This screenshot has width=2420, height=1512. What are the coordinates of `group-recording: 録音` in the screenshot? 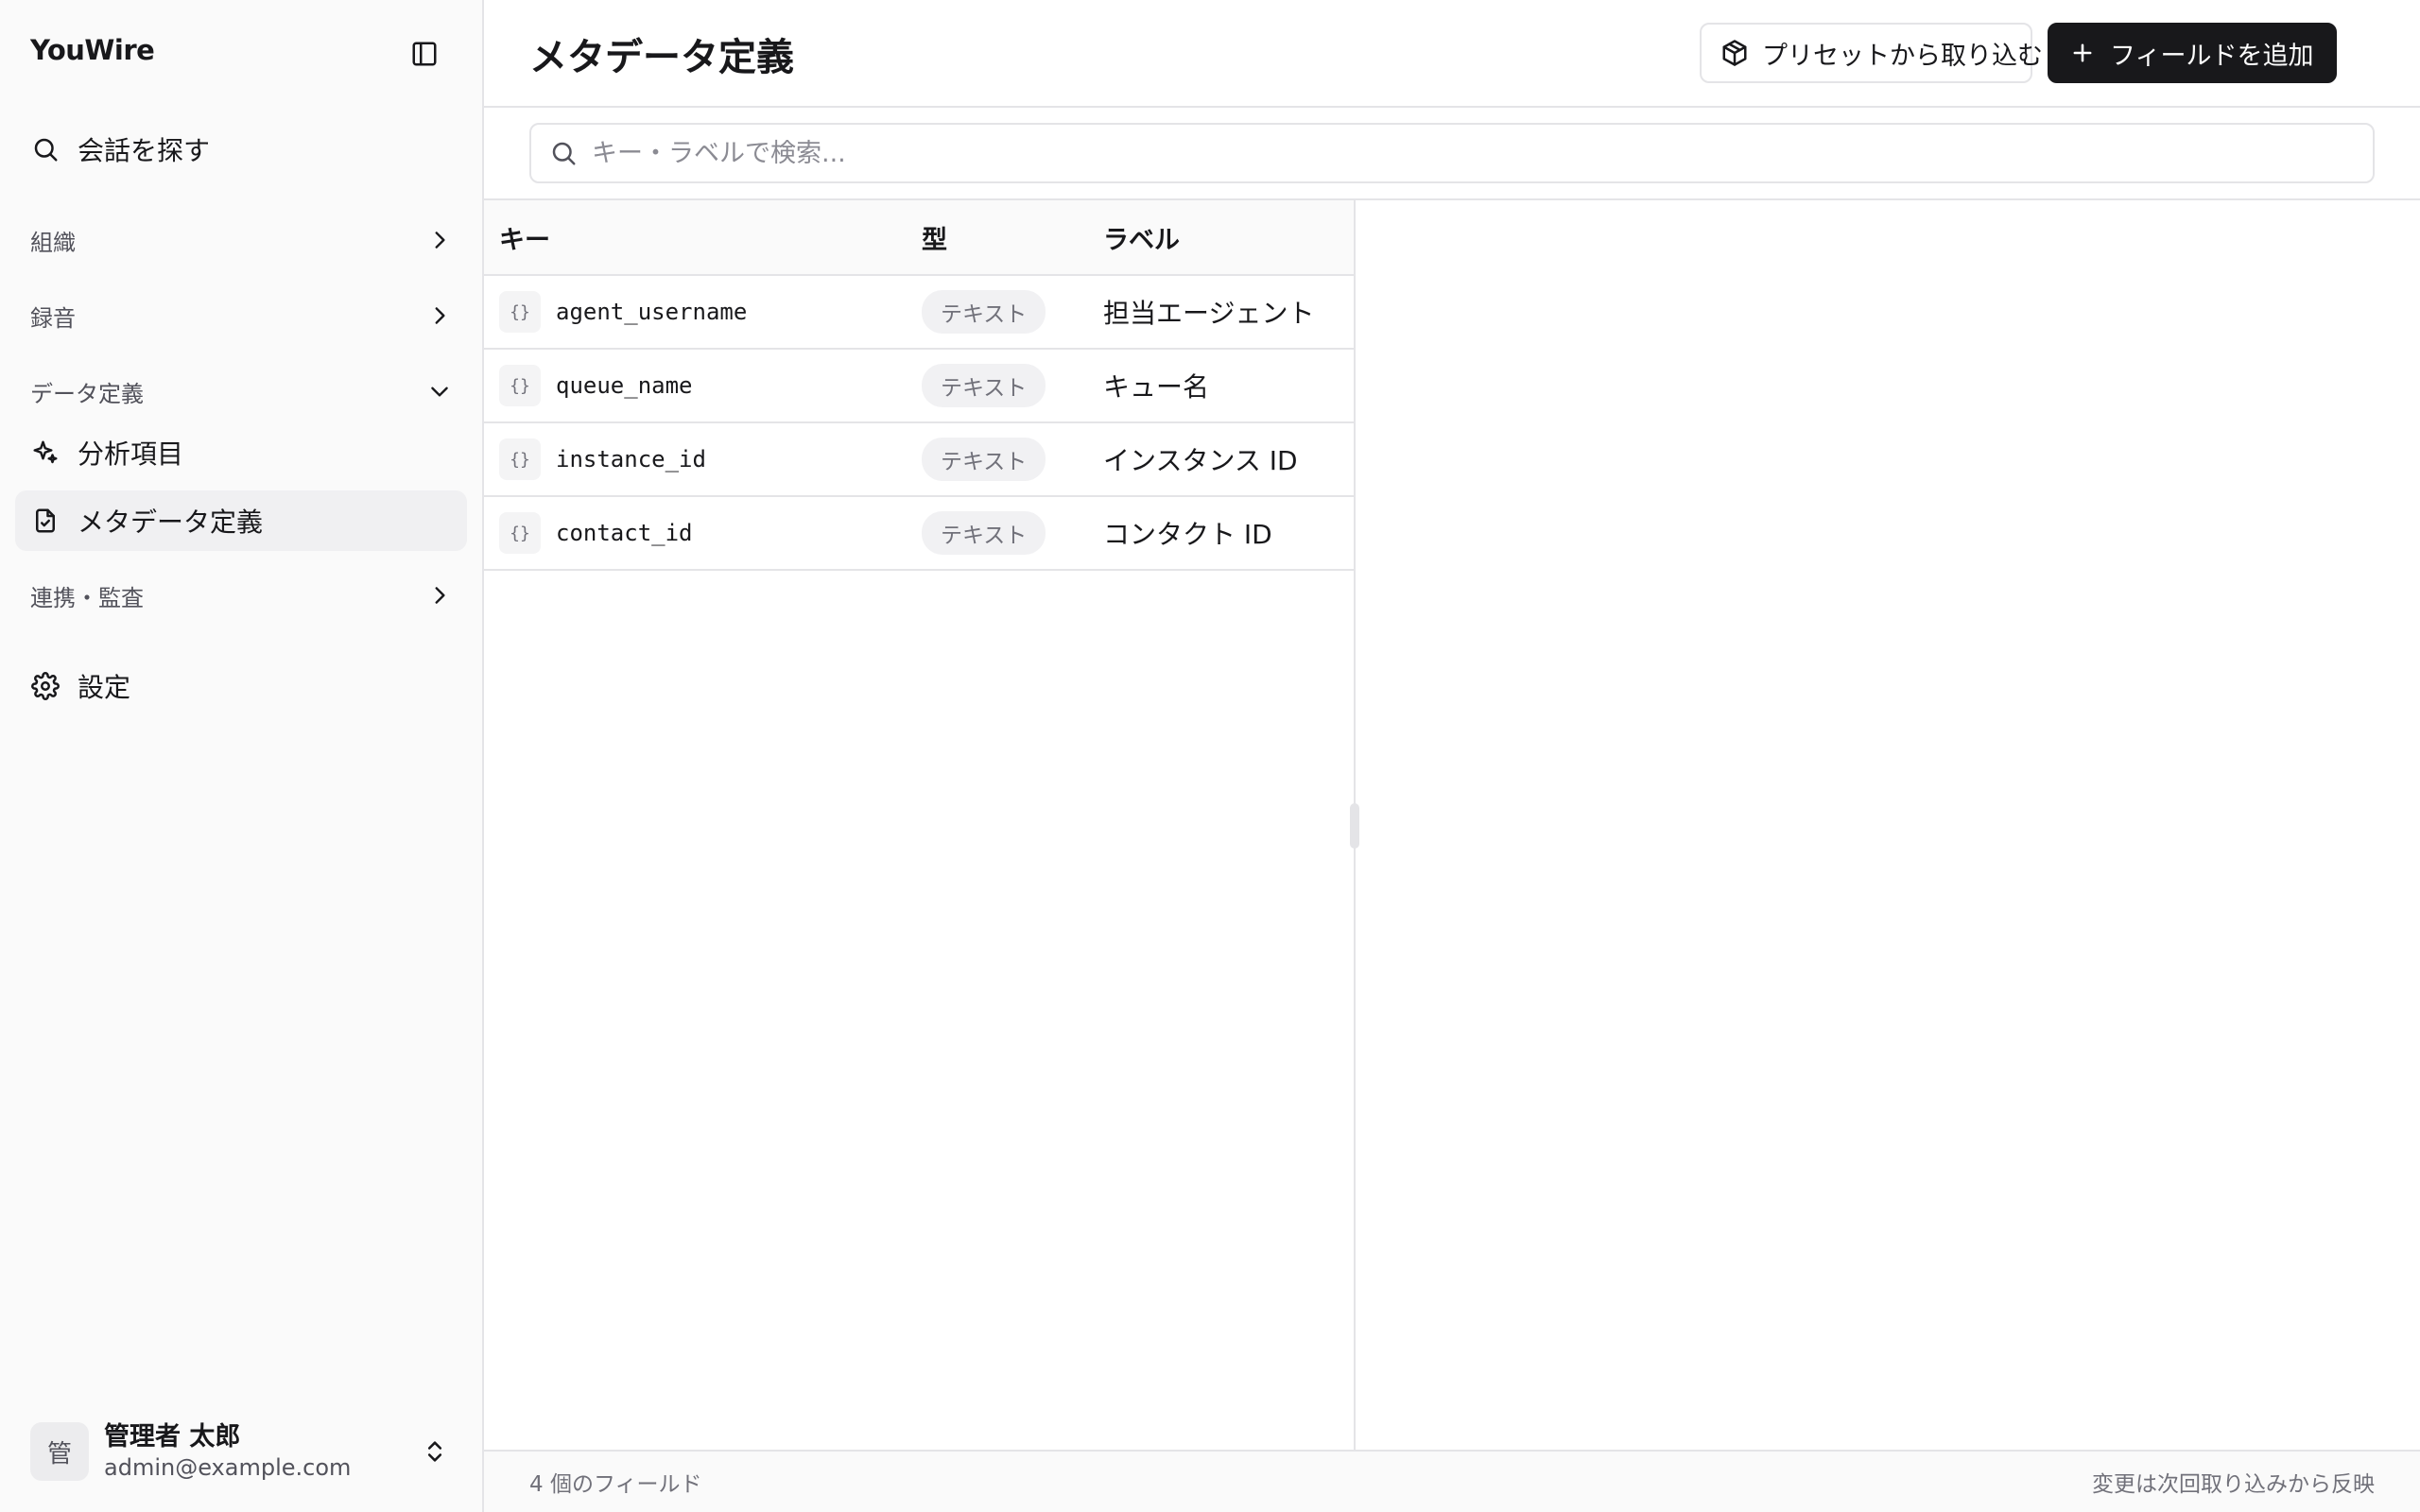 It's located at (241, 315).